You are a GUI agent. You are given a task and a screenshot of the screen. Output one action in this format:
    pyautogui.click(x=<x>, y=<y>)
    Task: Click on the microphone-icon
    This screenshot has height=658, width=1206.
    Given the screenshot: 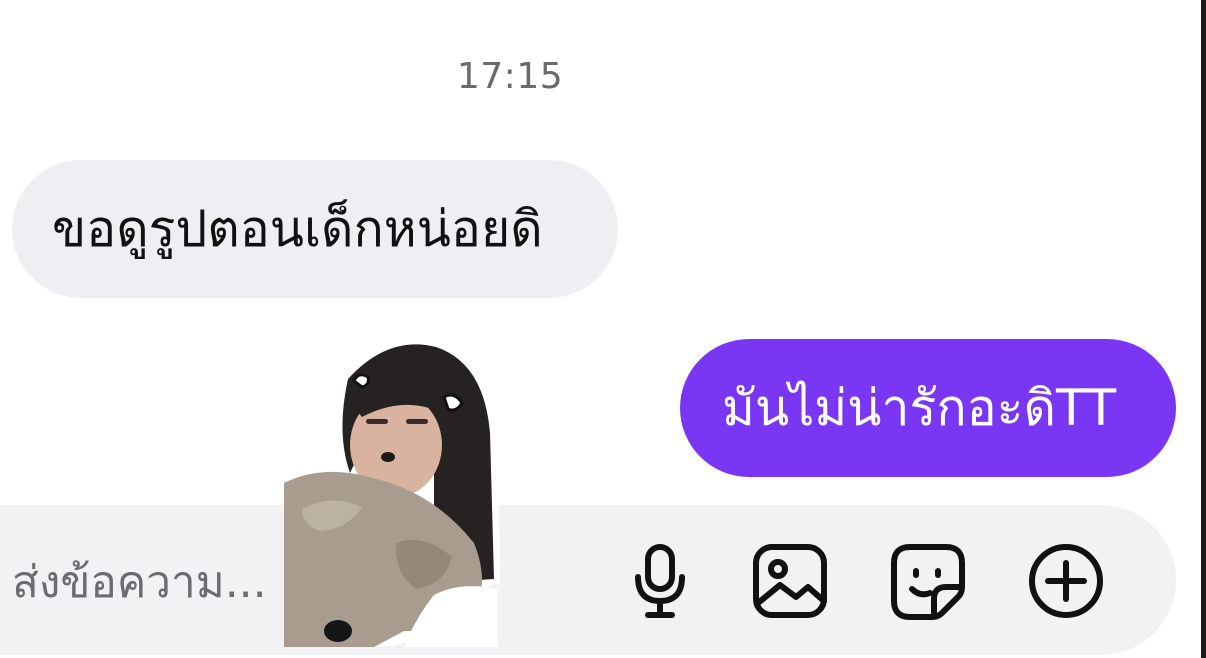 What is the action you would take?
    pyautogui.click(x=660, y=581)
    